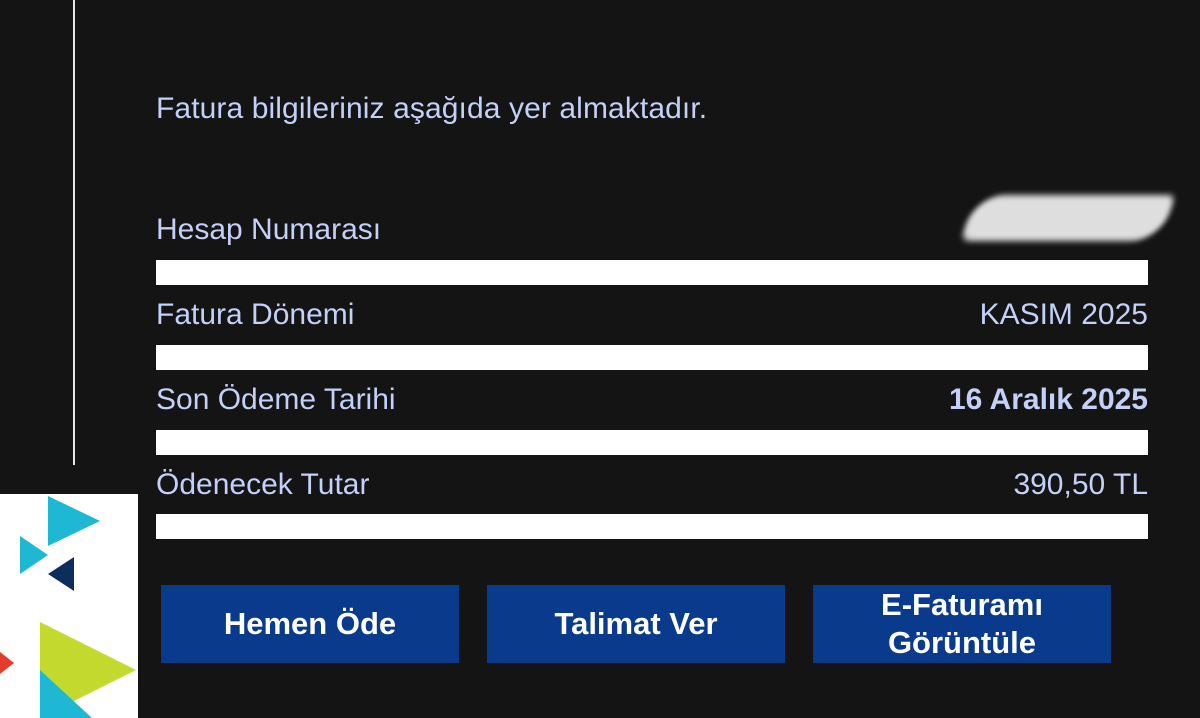  What do you see at coordinates (269, 229) in the screenshot?
I see `account-number-label: Hesap Numarası` at bounding box center [269, 229].